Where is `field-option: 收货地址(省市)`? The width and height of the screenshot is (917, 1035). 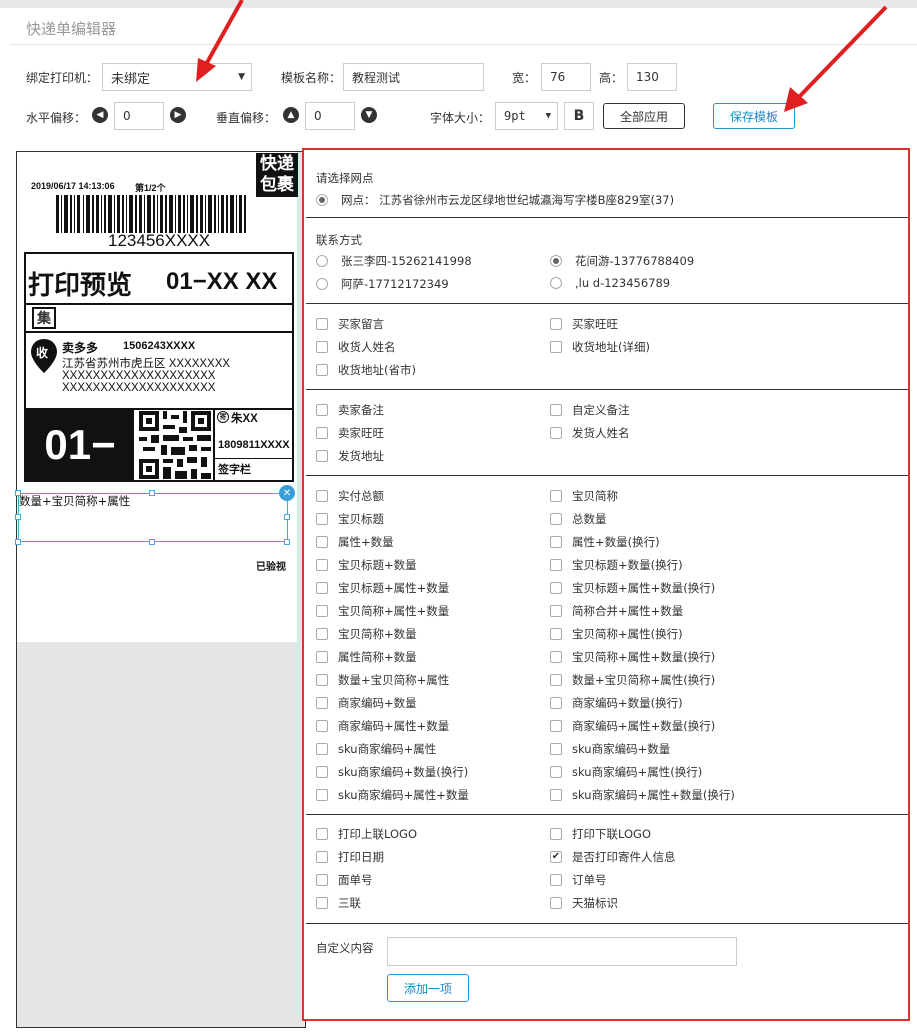 field-option: 收货地址(省市) is located at coordinates (366, 370).